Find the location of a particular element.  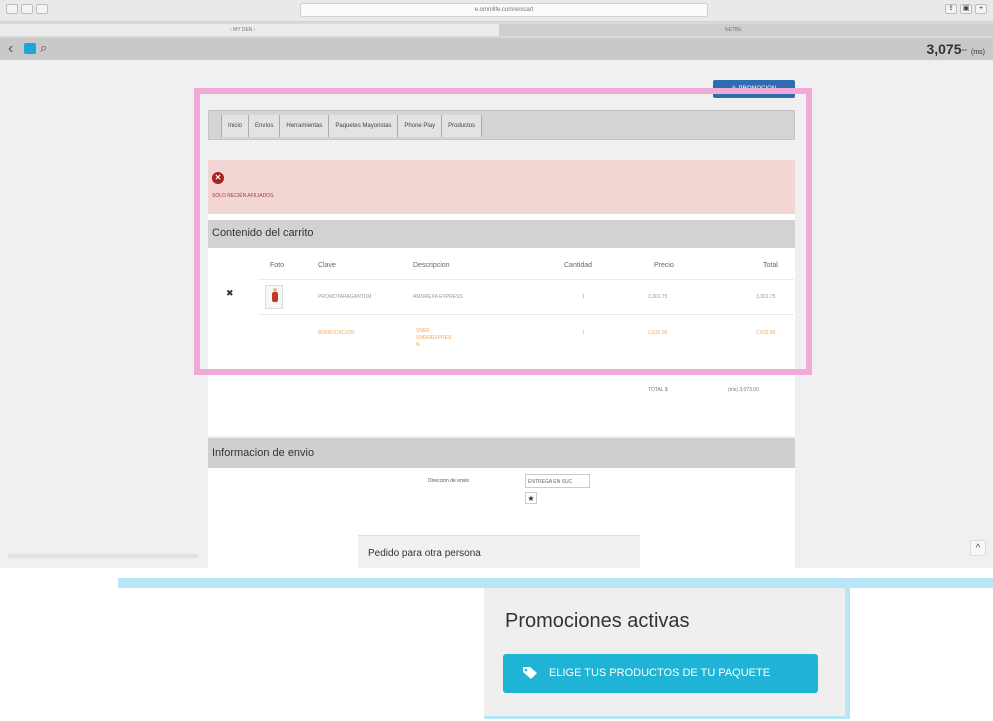

tabs-icon: ▣ is located at coordinates (966, 9).